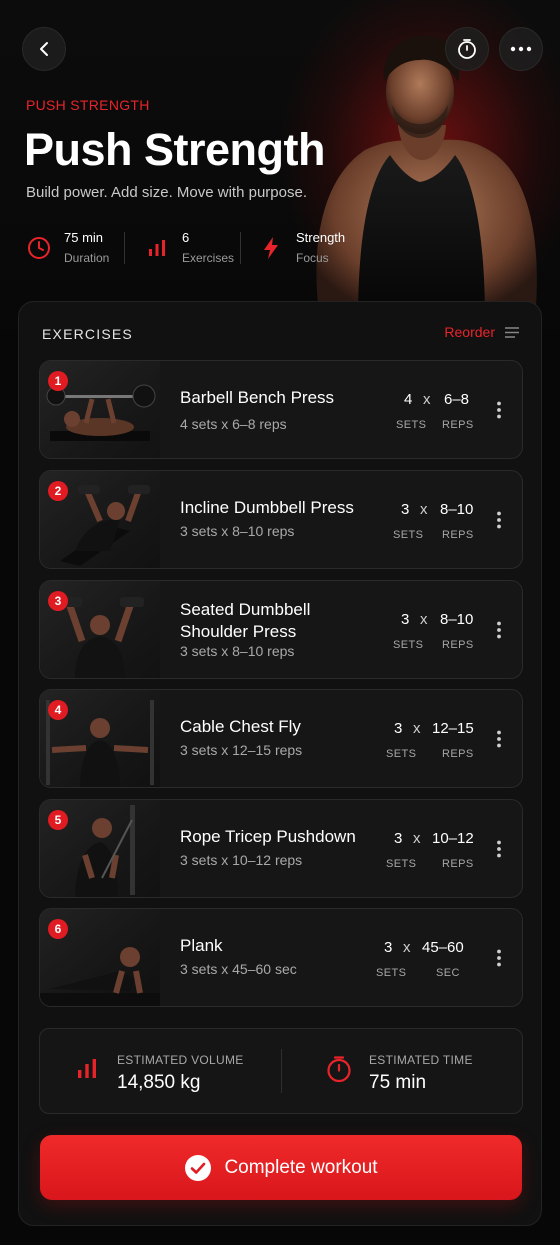  I want to click on reorder-button: Reorder, so click(481, 332).